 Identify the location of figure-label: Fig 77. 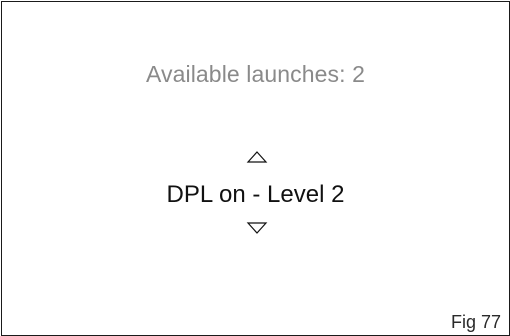
(475, 322).